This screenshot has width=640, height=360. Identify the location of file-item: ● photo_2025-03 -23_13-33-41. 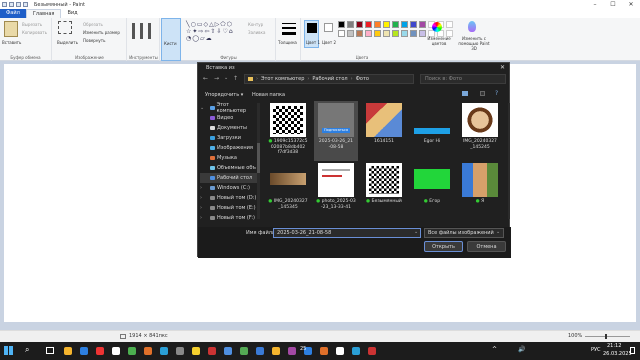
(336, 186).